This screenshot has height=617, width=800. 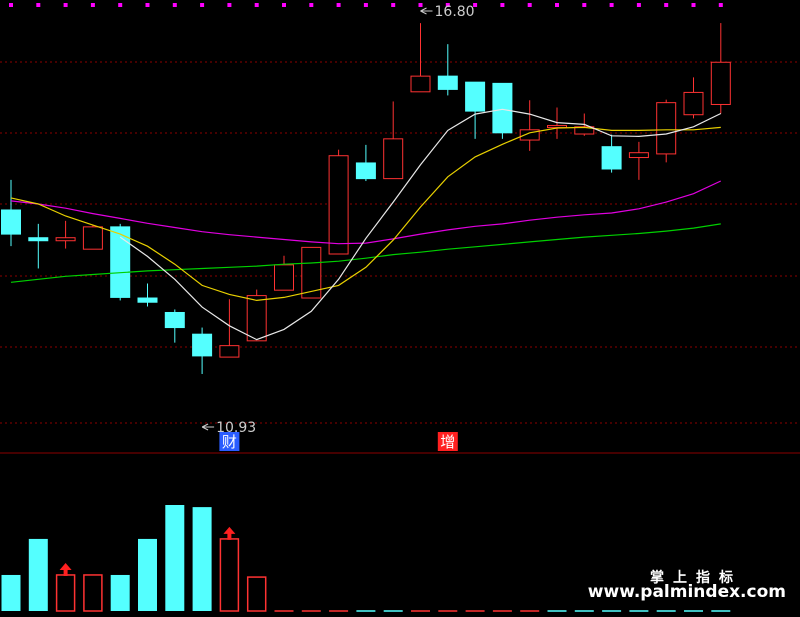 I want to click on high-price-label: 16.80, so click(x=455, y=12).